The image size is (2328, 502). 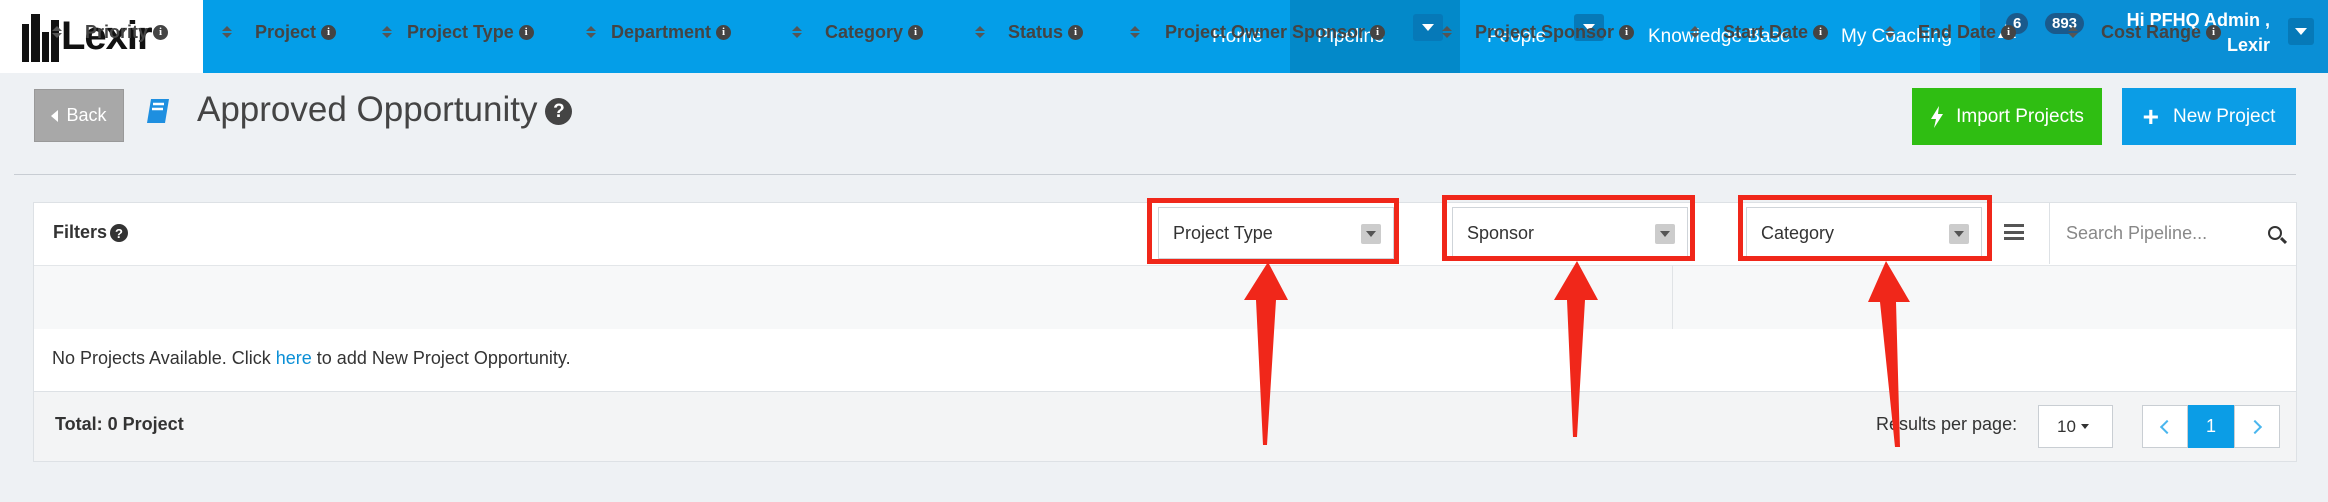 What do you see at coordinates (1273, 231) in the screenshot?
I see `highlight-box-project-type` at bounding box center [1273, 231].